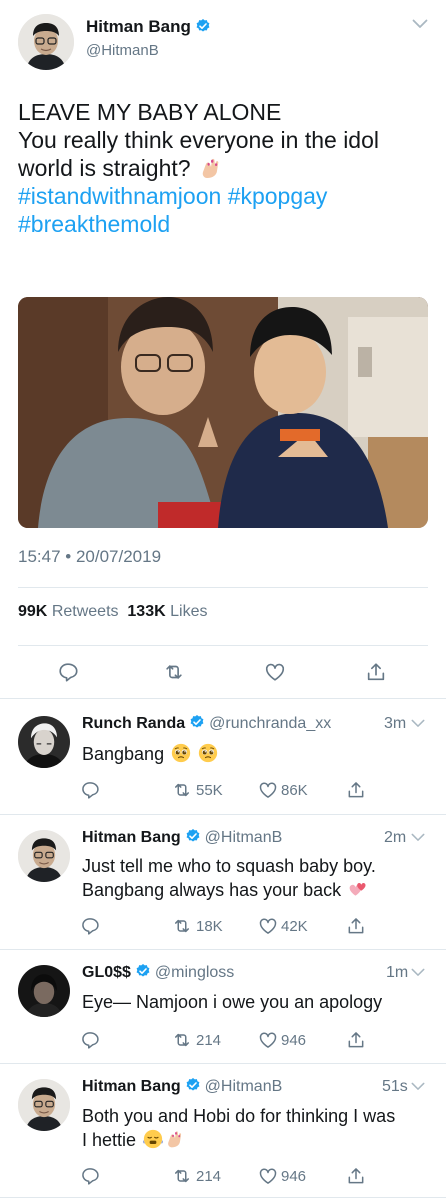 The image size is (446, 1200). What do you see at coordinates (158, 972) in the screenshot?
I see `reply-author: GL0$$ @mingloss` at bounding box center [158, 972].